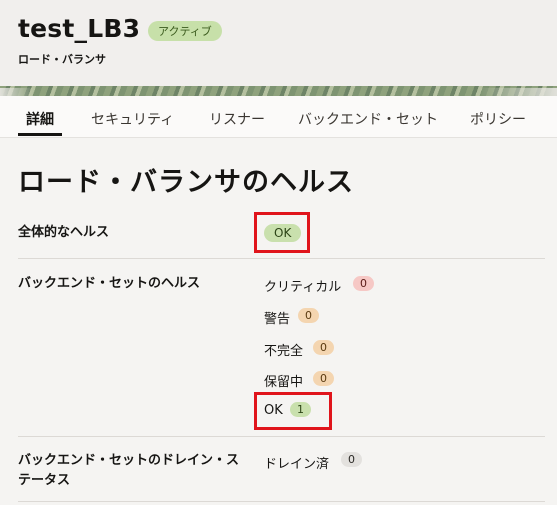  What do you see at coordinates (277, 319) in the screenshot?
I see `warning-label: 警告` at bounding box center [277, 319].